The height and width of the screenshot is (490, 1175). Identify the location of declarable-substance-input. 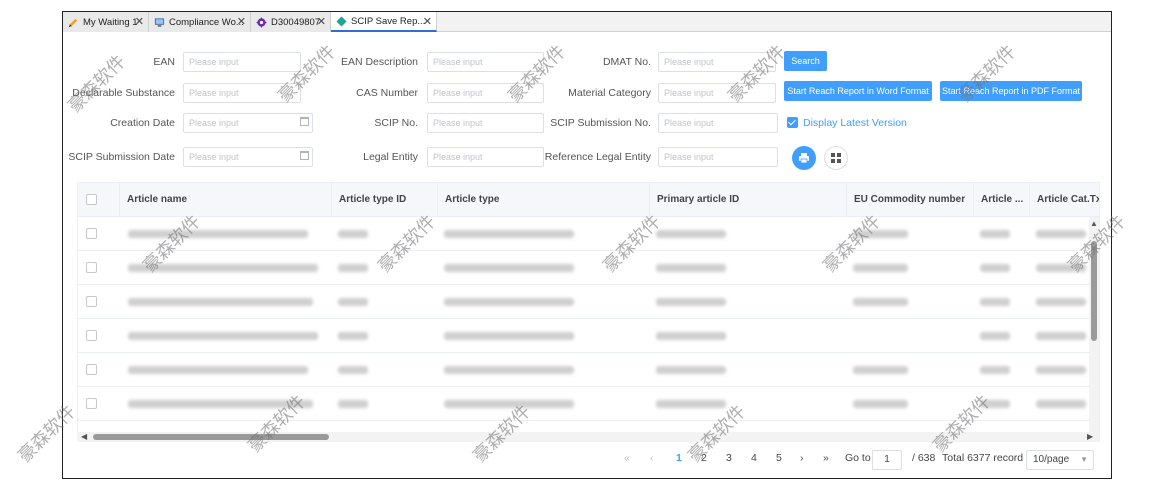
(242, 93).